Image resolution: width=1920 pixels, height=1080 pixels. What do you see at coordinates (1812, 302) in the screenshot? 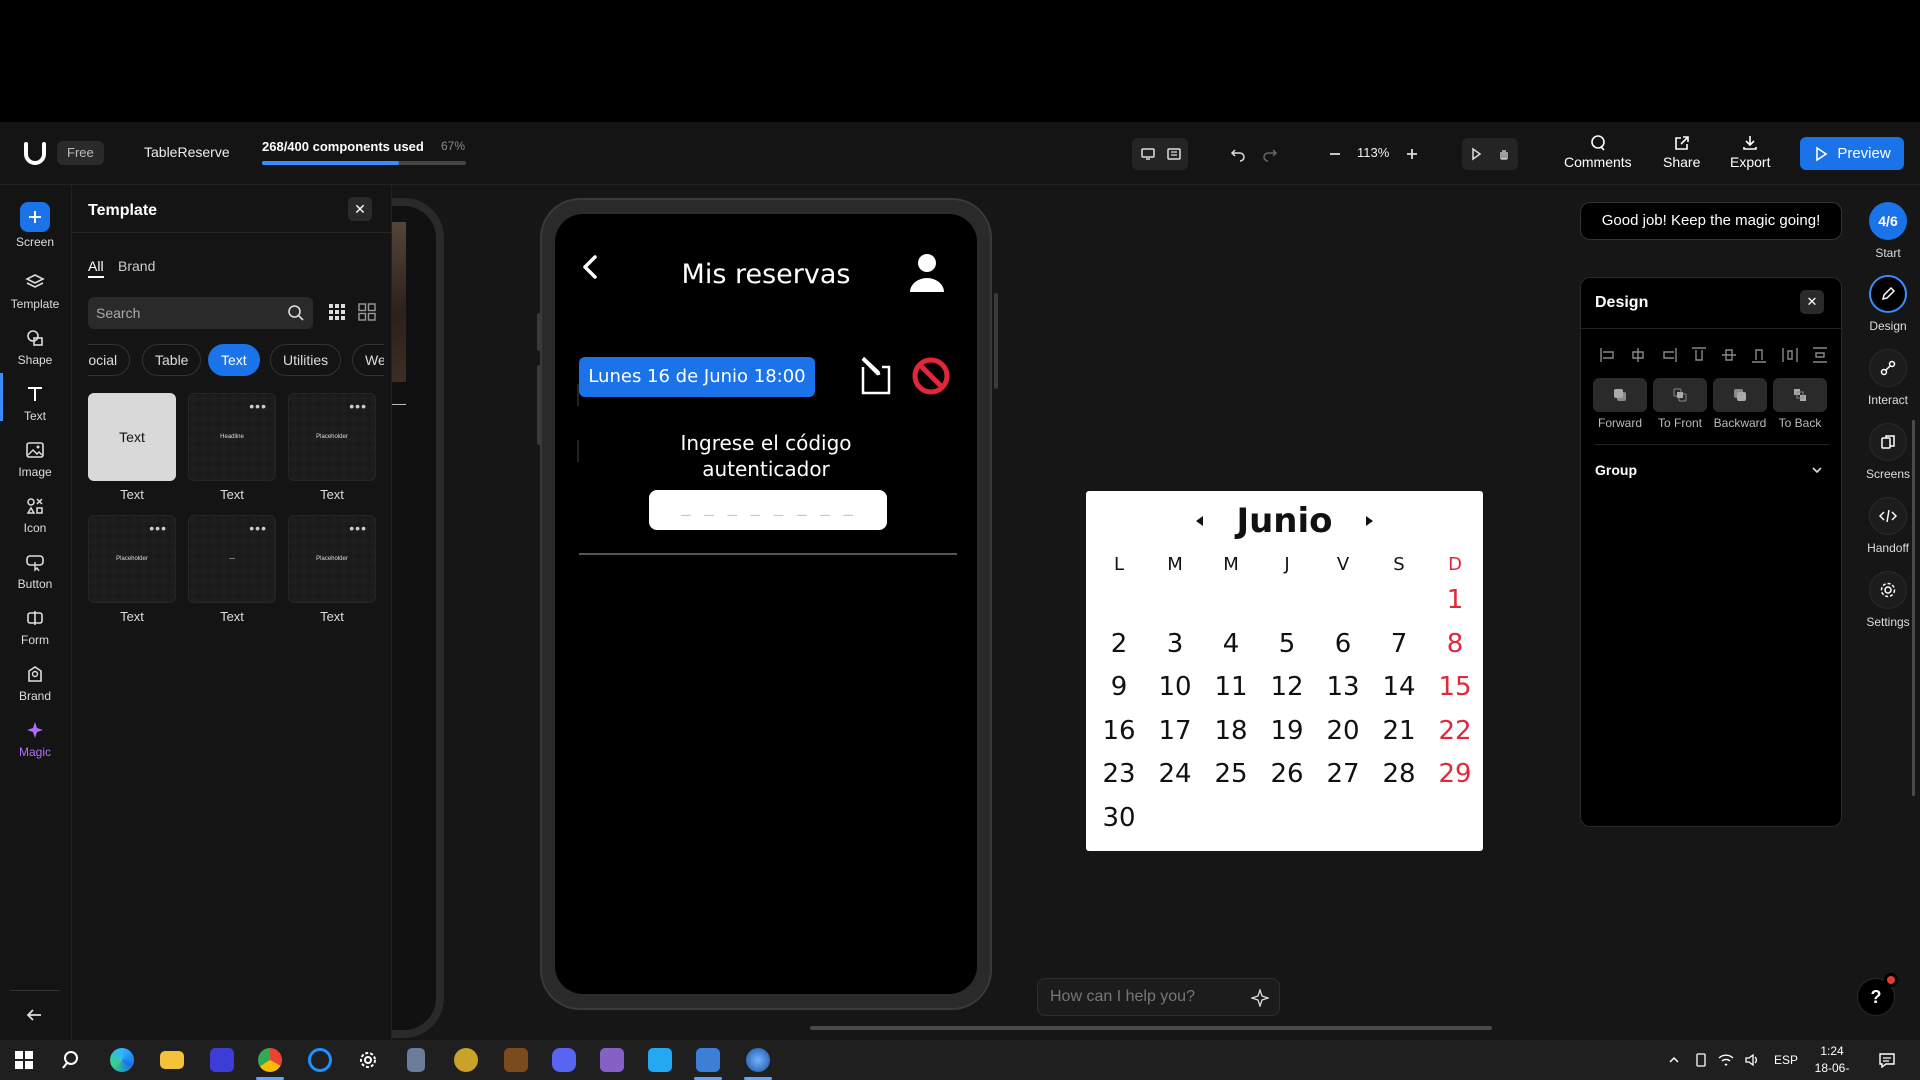
I see `close-icon: ✕` at bounding box center [1812, 302].